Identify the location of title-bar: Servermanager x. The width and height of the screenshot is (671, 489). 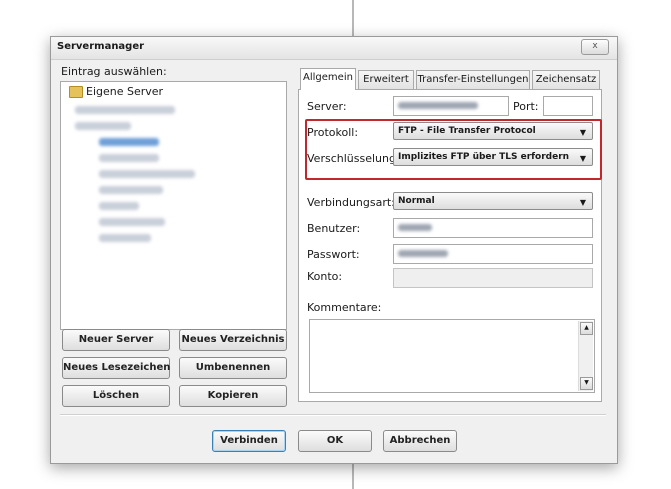
(334, 48).